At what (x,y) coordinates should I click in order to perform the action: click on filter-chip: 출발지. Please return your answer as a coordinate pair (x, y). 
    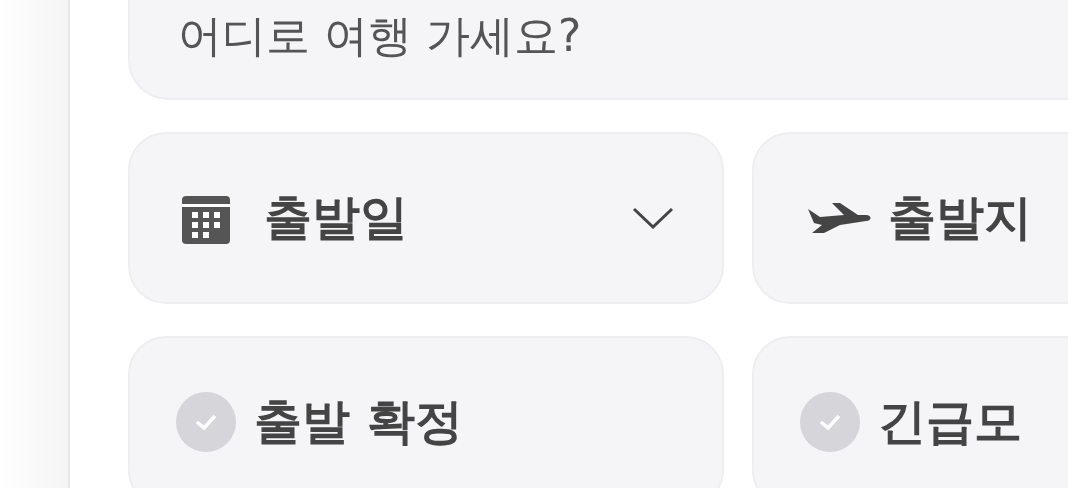
    Looking at the image, I should click on (910, 218).